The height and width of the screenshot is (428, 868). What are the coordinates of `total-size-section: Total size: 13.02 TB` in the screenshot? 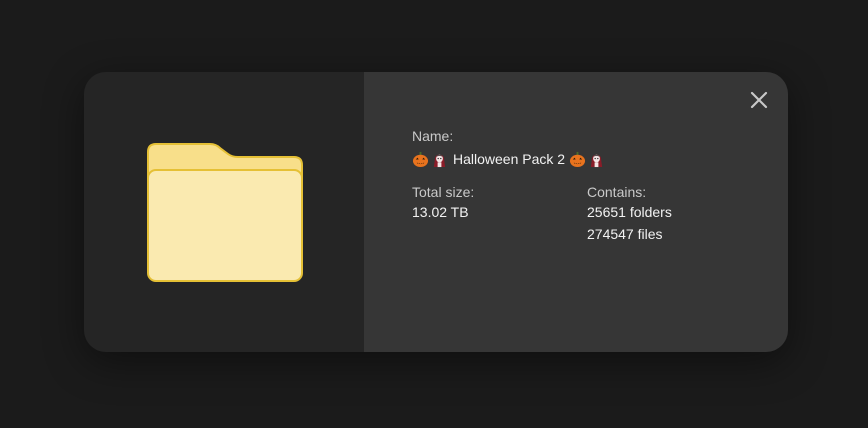 It's located at (443, 203).